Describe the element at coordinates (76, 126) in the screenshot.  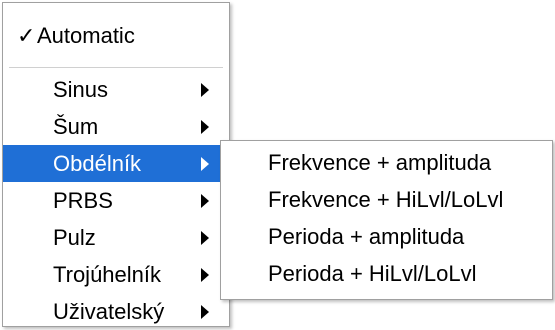
I see `menu-item-label: Šum` at that location.